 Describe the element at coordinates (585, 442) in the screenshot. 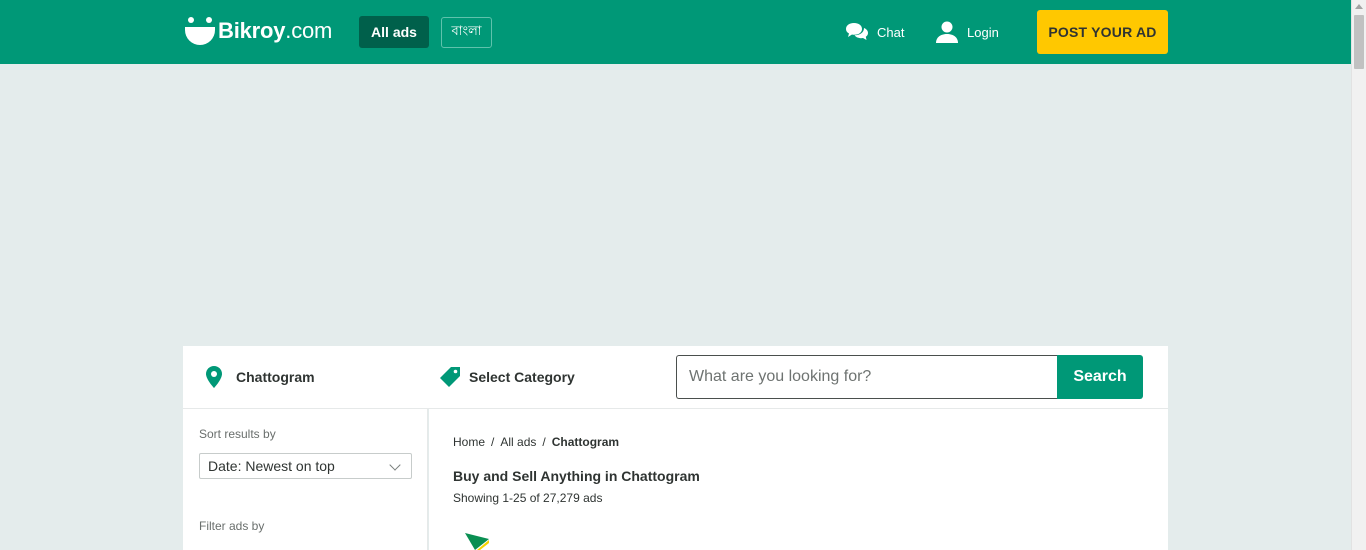

I see `breadcrumb-current: Chattogram` at that location.